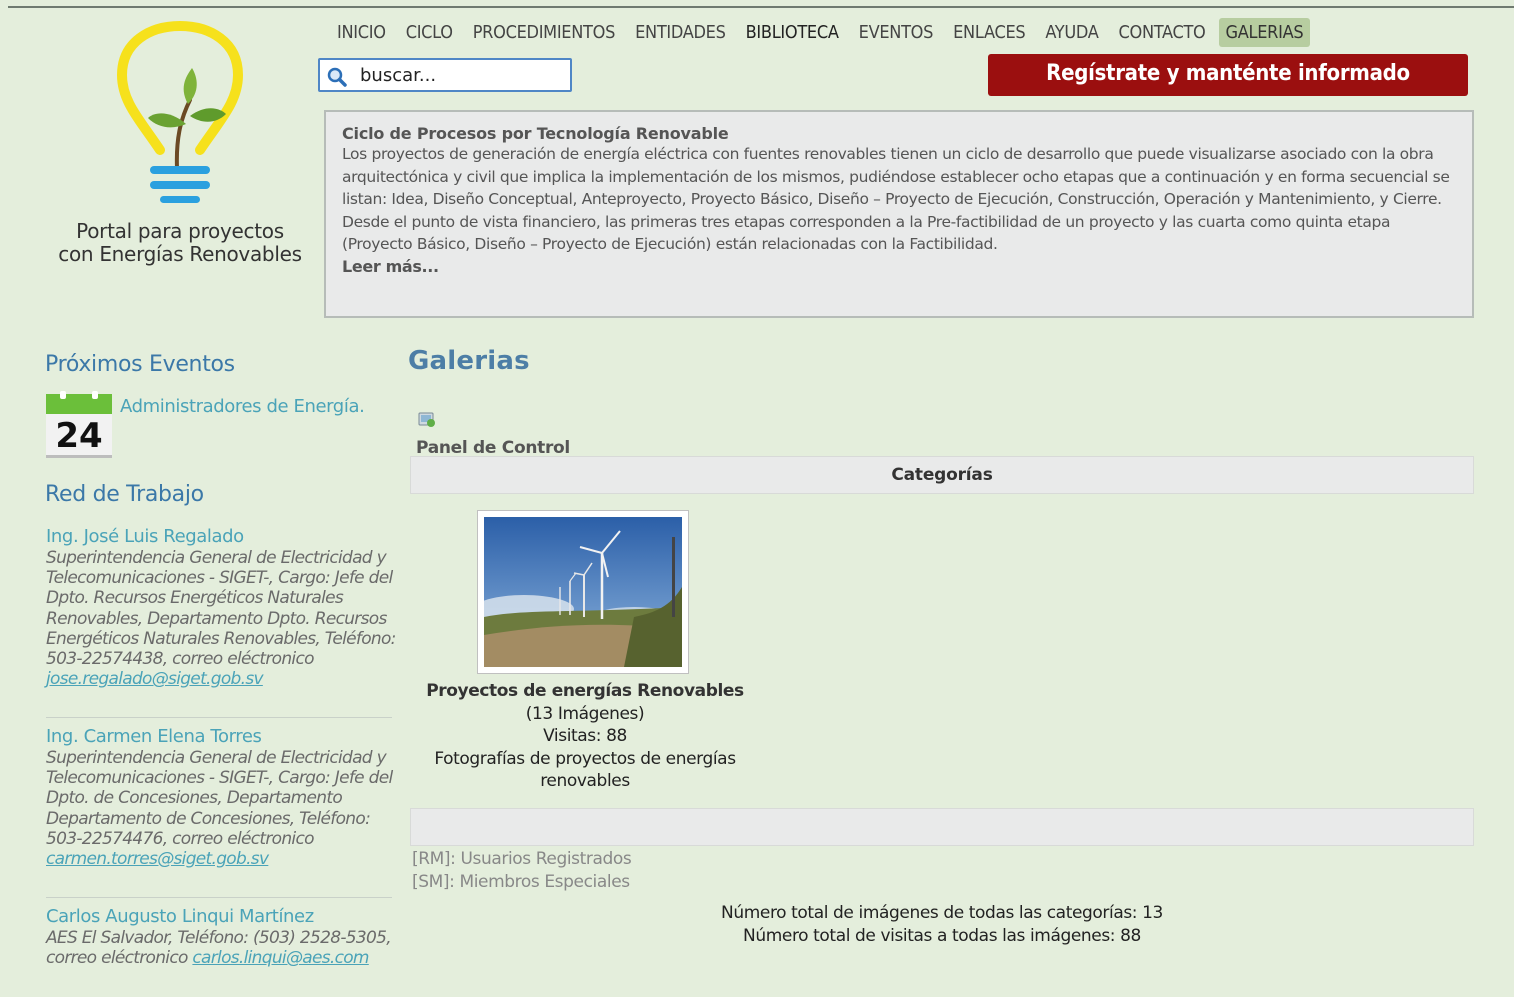  I want to click on gallery-visits: Visitas: 88, so click(585, 736).